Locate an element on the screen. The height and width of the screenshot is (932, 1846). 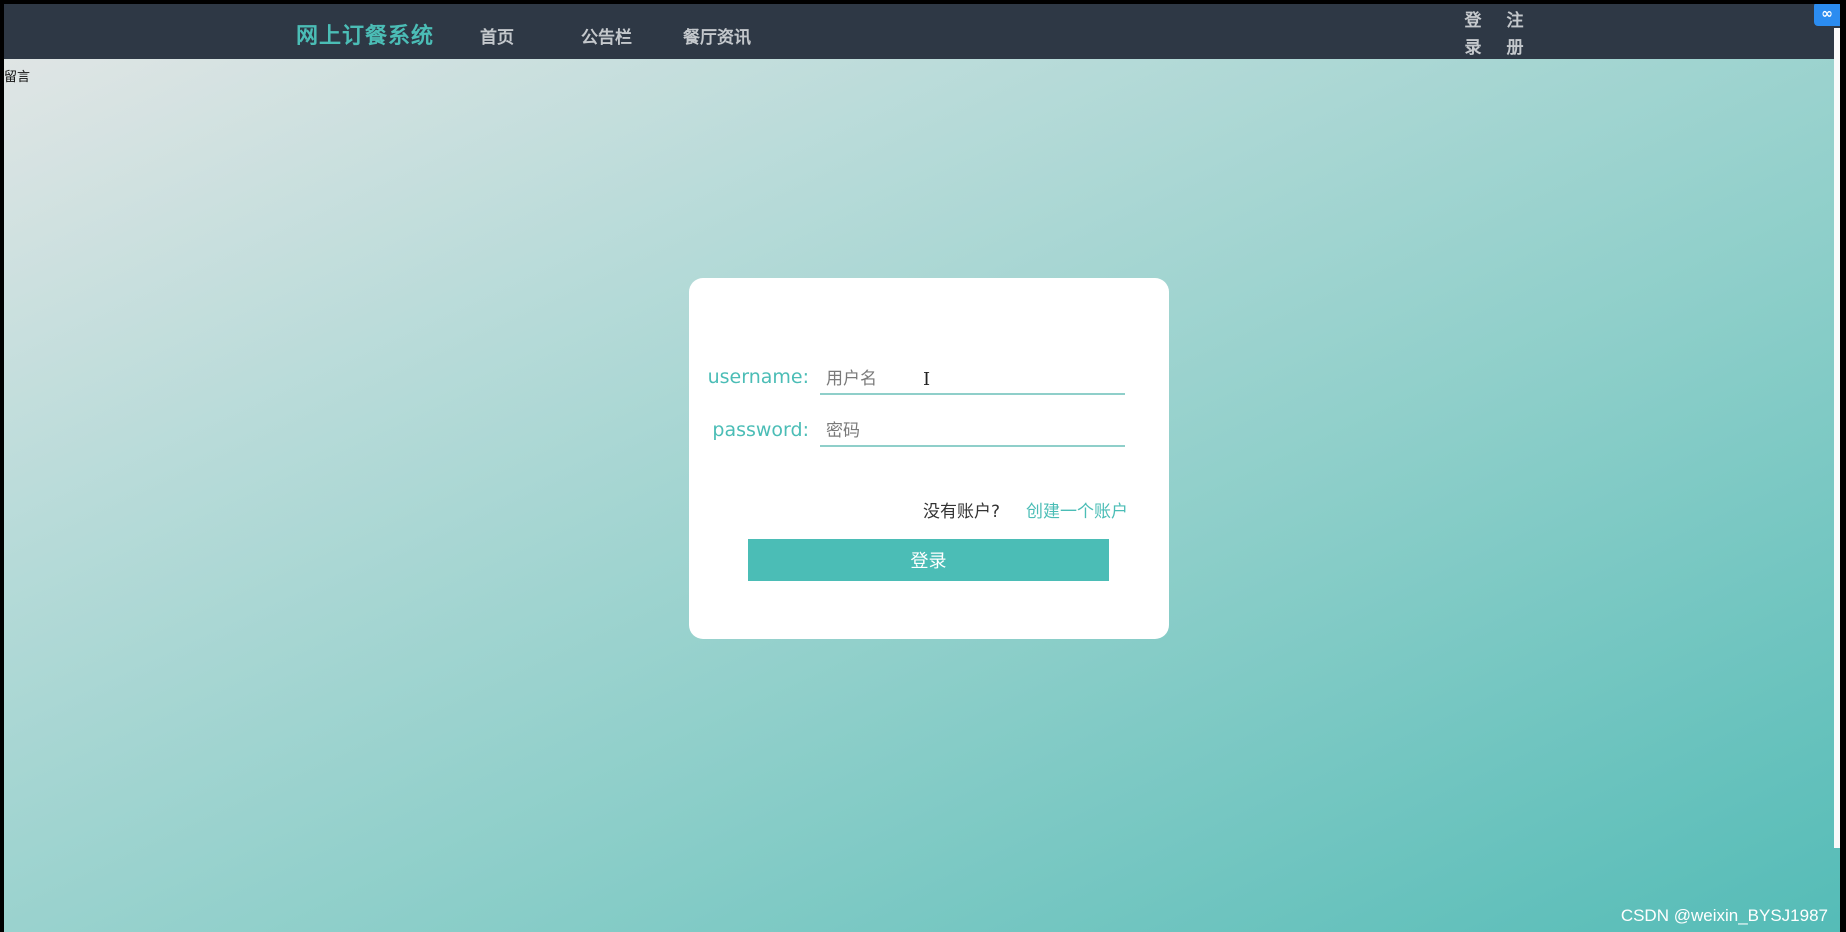
link-icon: ∞ is located at coordinates (1827, 15).